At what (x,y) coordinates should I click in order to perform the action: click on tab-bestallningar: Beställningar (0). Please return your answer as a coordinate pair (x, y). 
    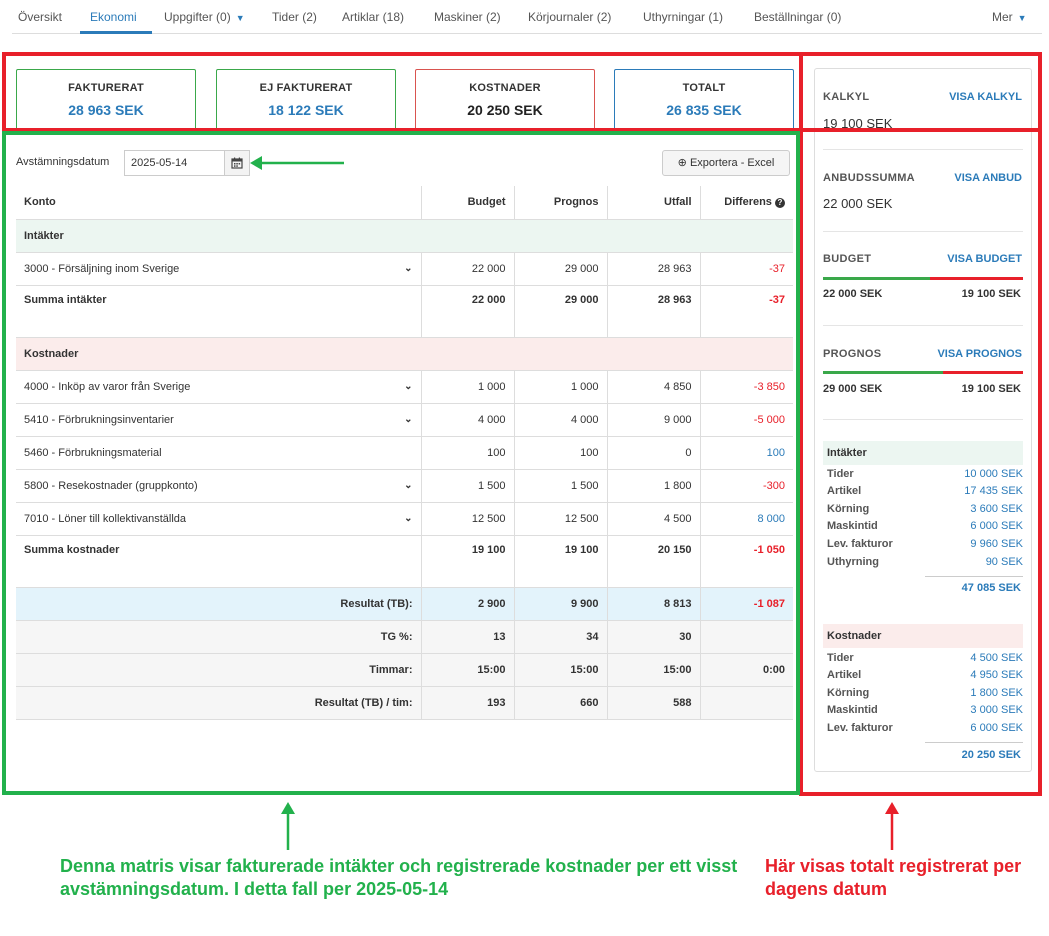
    Looking at the image, I should click on (797, 17).